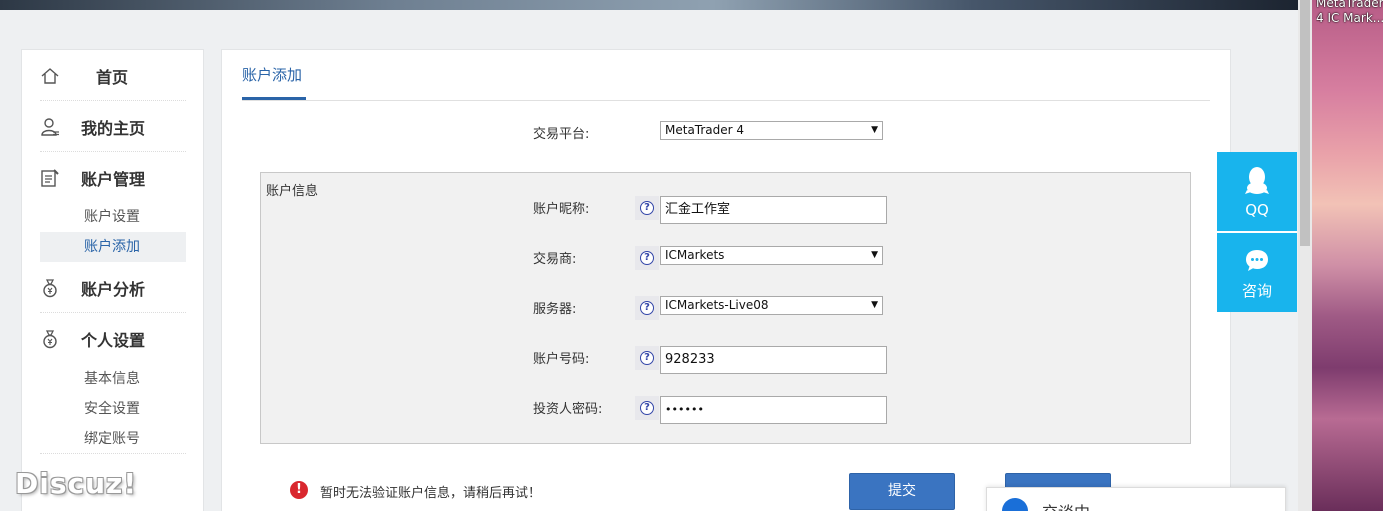  Describe the element at coordinates (1257, 210) in the screenshot. I see `qq-label: QQ` at that location.